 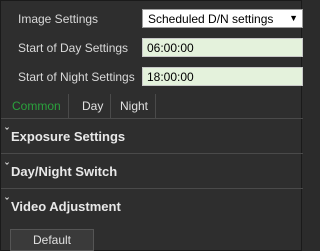 I want to click on start-of-day-row: Start of Day Settings, so click(x=152, y=48).